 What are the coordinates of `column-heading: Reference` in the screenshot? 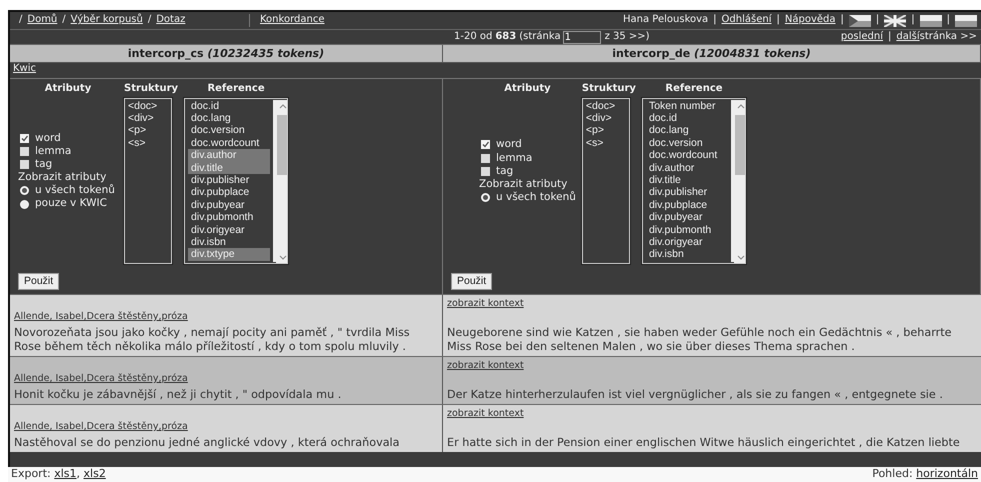 It's located at (694, 88).